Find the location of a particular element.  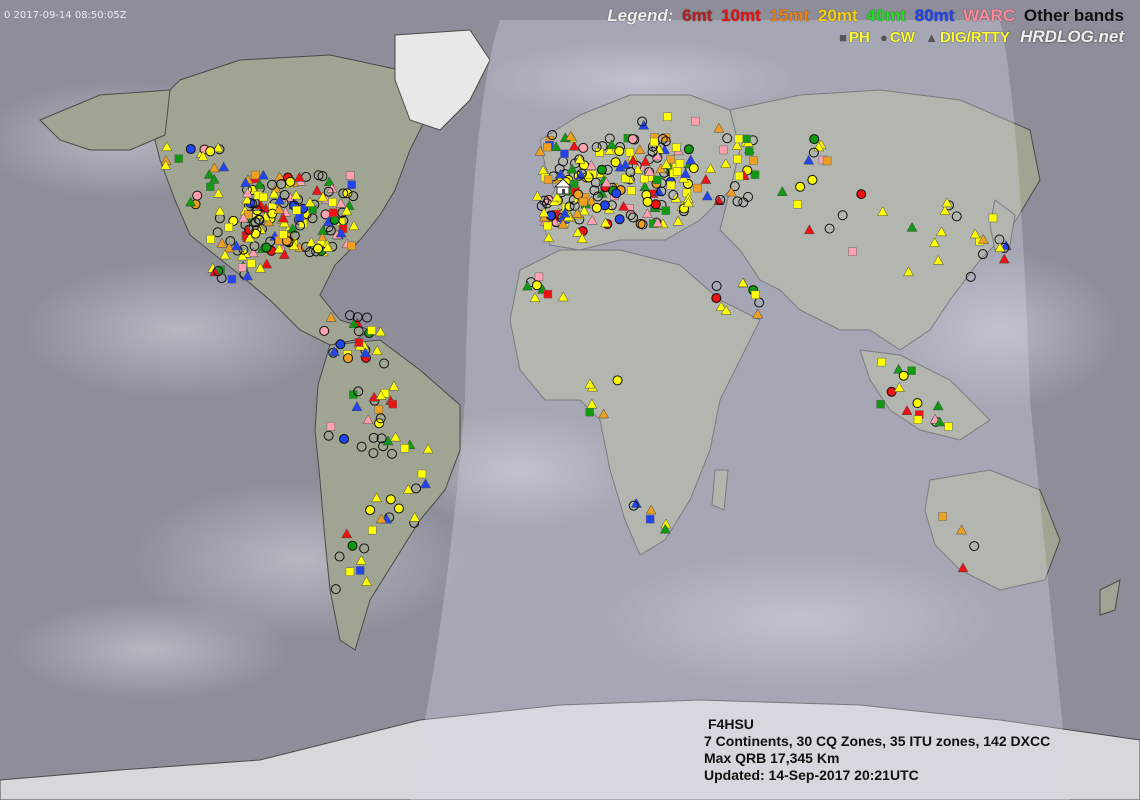

legend-band-20mt: 20mt is located at coordinates (837, 15).